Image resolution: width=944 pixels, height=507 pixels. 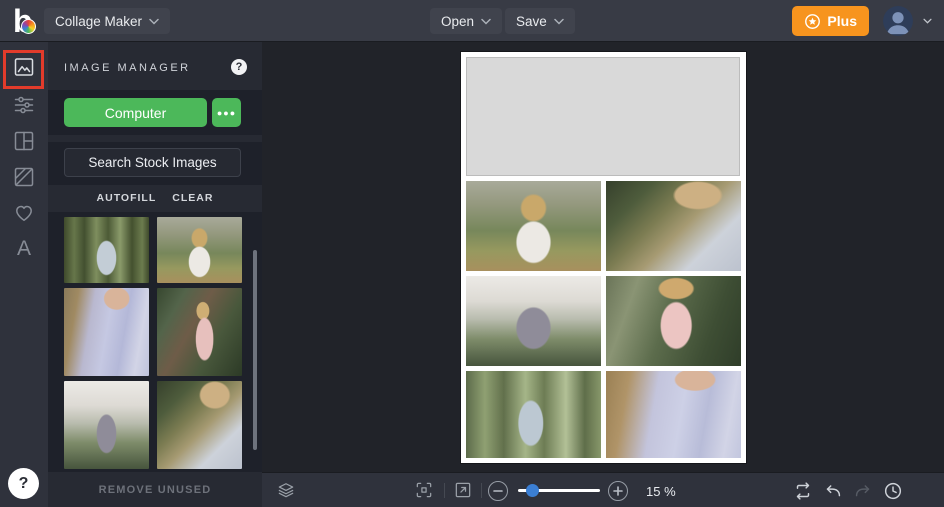 I want to click on computer-label: Computer, so click(x=135, y=112).